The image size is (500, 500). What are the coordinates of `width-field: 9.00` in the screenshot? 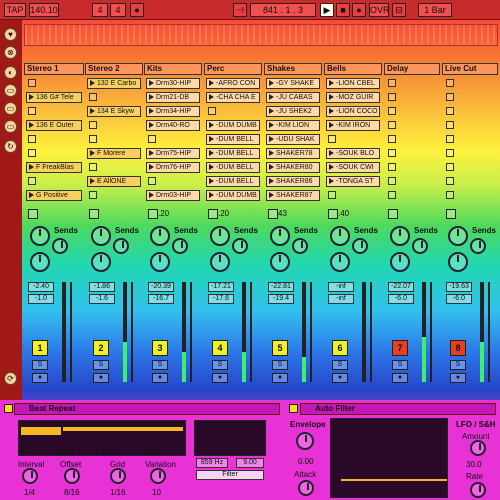 It's located at (250, 463).